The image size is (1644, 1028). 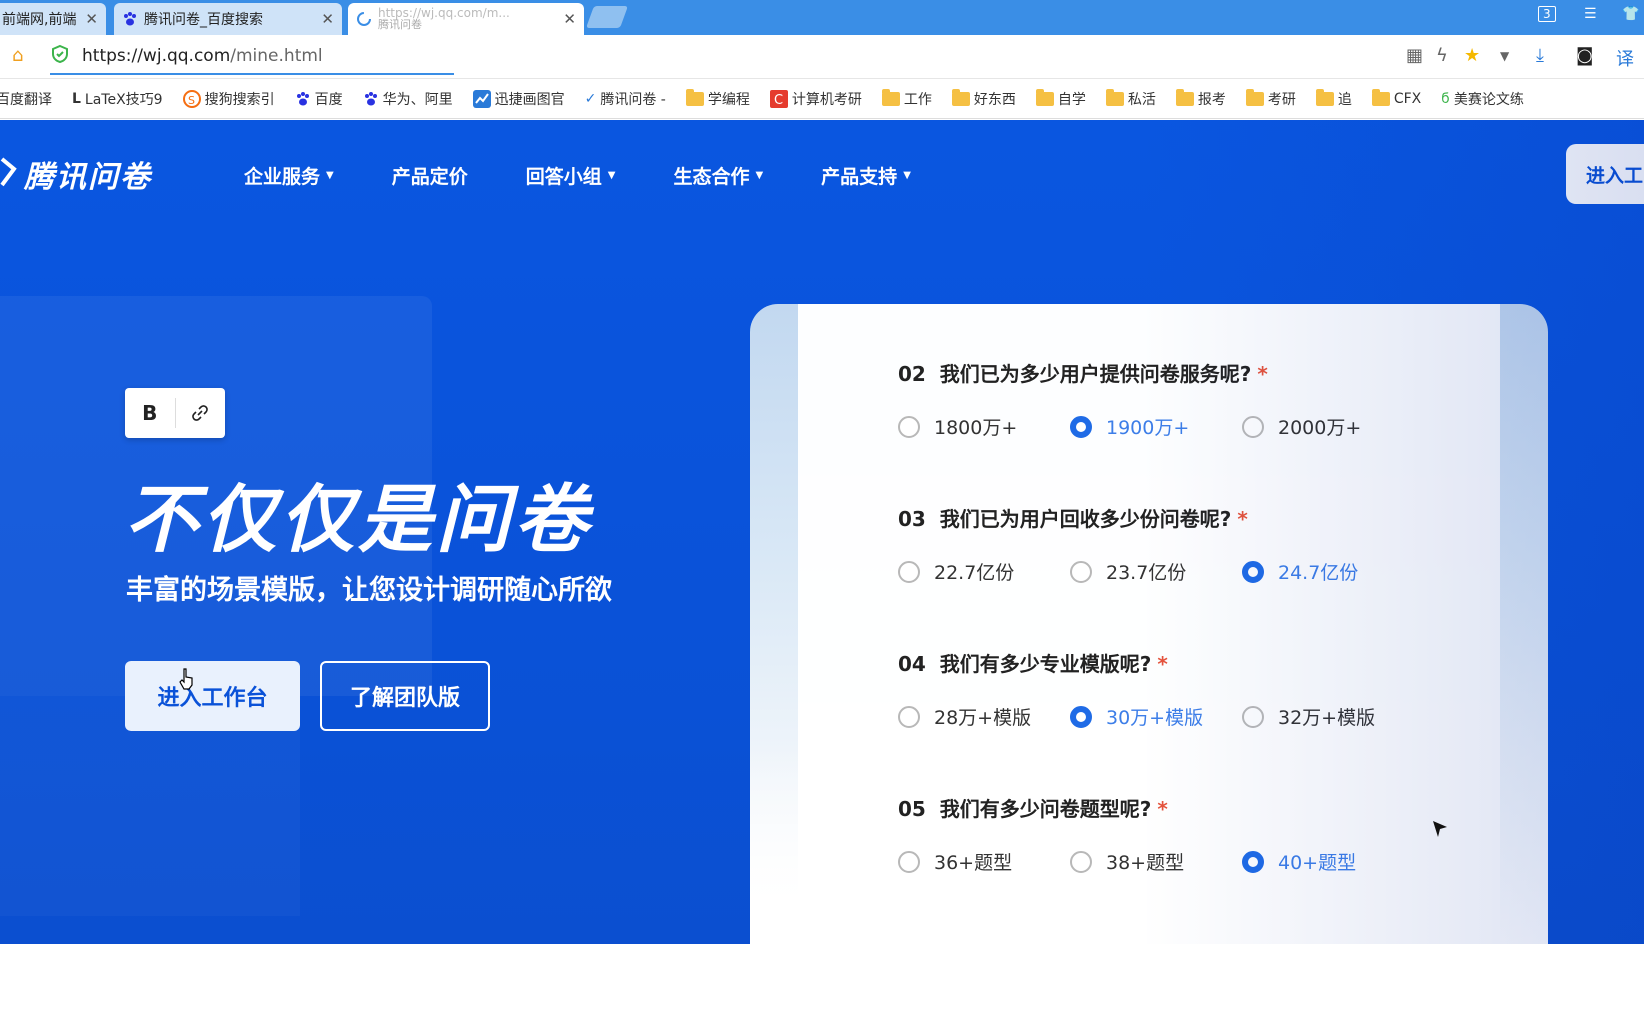 I want to click on radio-option-selected: 40+题型, so click(x=1299, y=861).